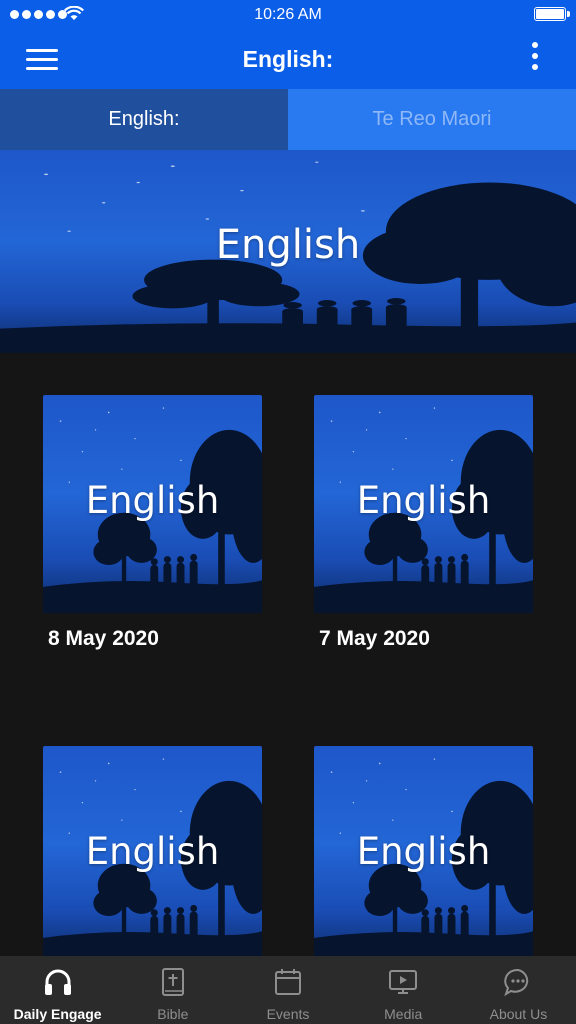 The height and width of the screenshot is (1024, 576). I want to click on tab-english: English:, so click(144, 119).